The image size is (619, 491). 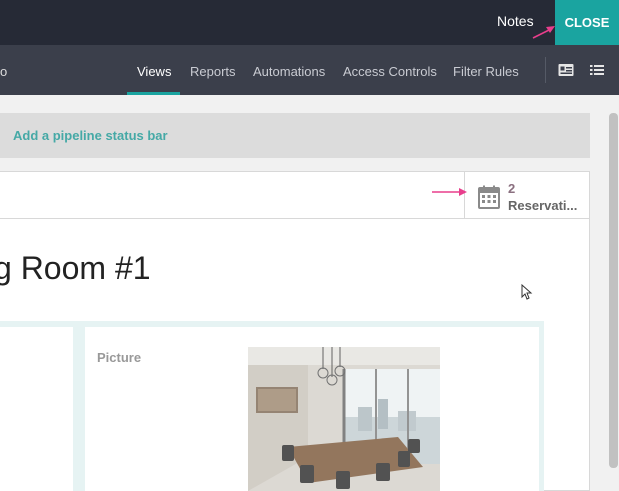 What do you see at coordinates (90, 135) in the screenshot?
I see `add-pipeline-link: Add a pipeline status bar` at bounding box center [90, 135].